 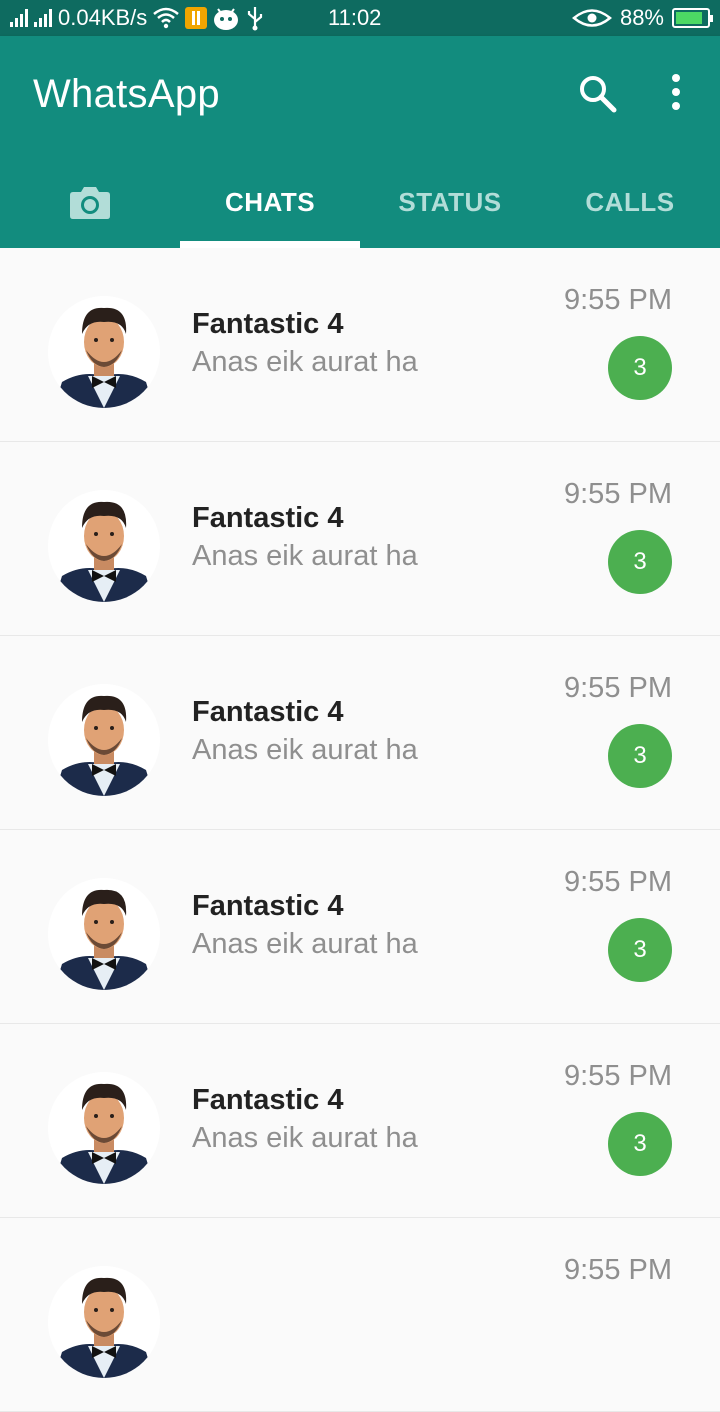 What do you see at coordinates (591, 18) in the screenshot?
I see `eye-icon` at bounding box center [591, 18].